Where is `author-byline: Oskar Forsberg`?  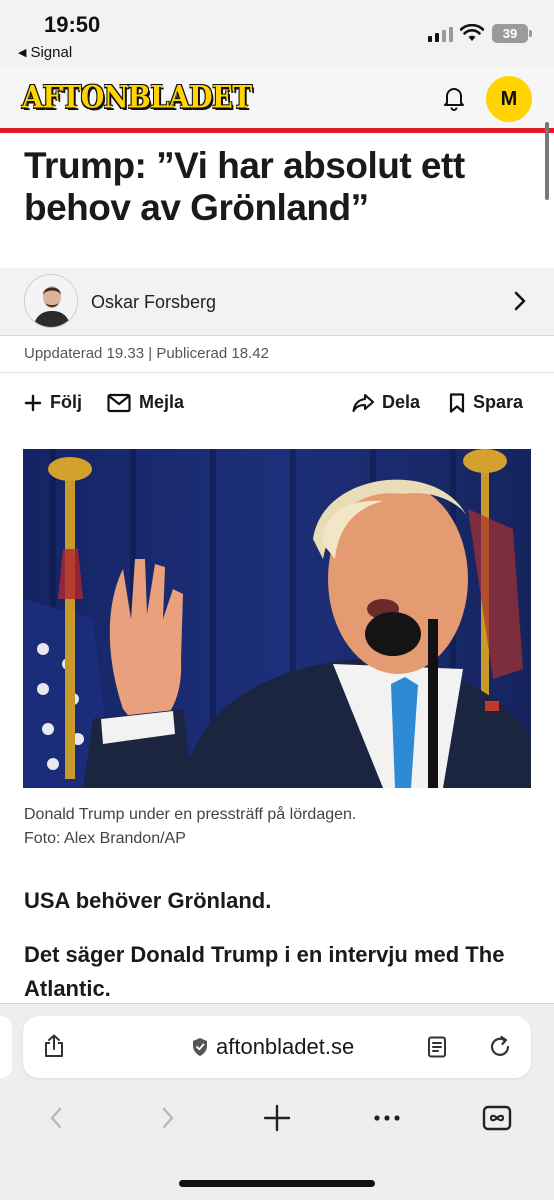
author-byline: Oskar Forsberg is located at coordinates (277, 302).